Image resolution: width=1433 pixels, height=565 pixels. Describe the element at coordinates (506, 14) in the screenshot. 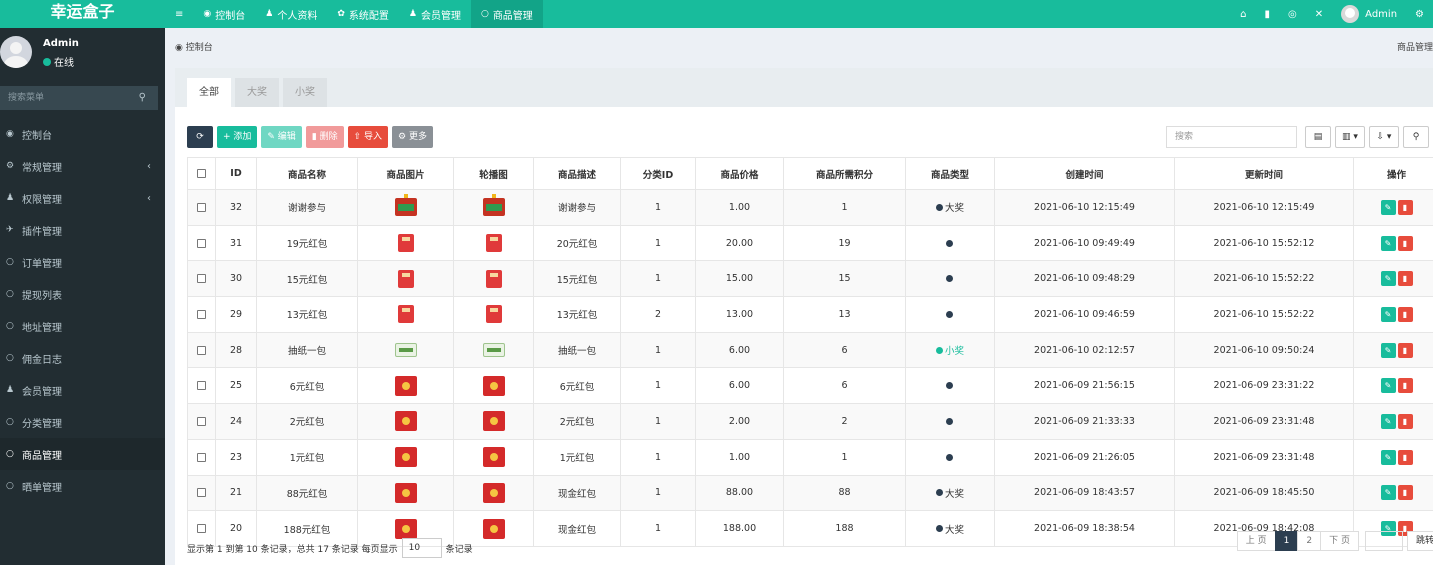

I see `topnav-tab-goods: ○ 商品管理` at that location.